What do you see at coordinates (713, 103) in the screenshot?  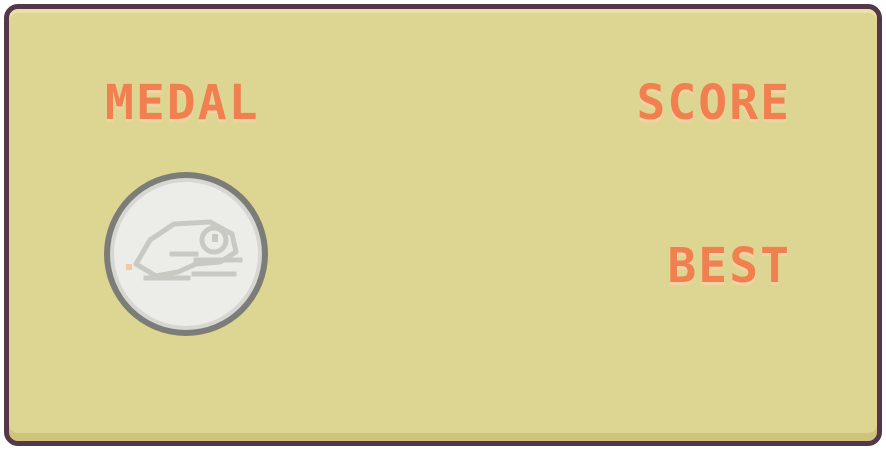 I see `score-label: SCORE` at bounding box center [713, 103].